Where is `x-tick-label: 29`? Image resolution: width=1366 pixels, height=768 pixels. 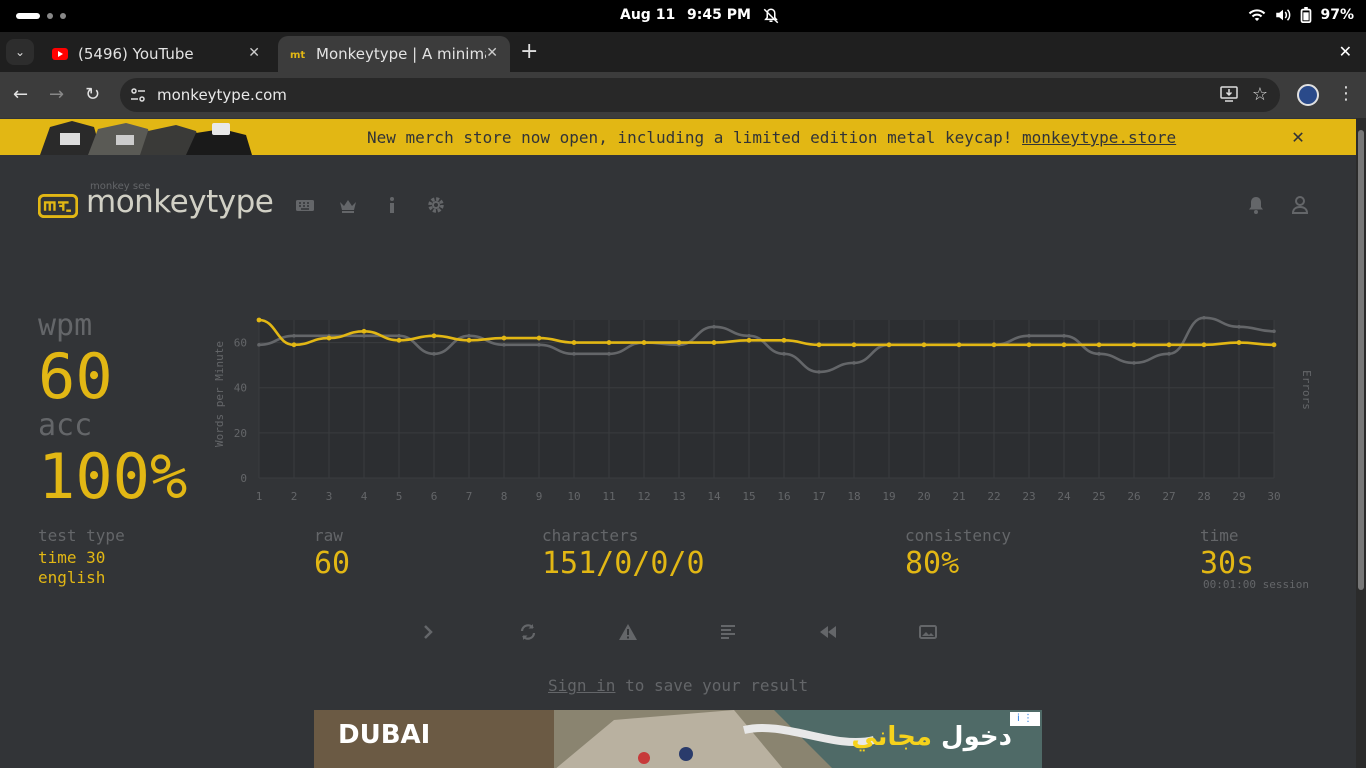 x-tick-label: 29 is located at coordinates (1238, 496).